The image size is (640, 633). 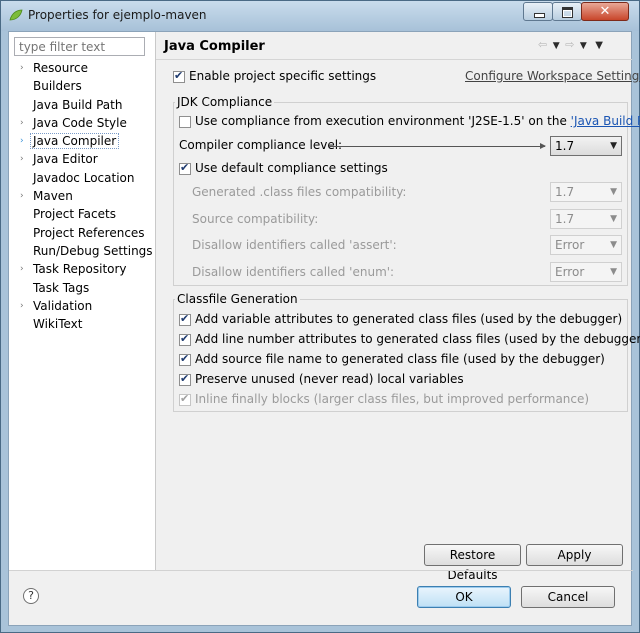 I want to click on tree-item-label: Task Tags, so click(x=61, y=287).